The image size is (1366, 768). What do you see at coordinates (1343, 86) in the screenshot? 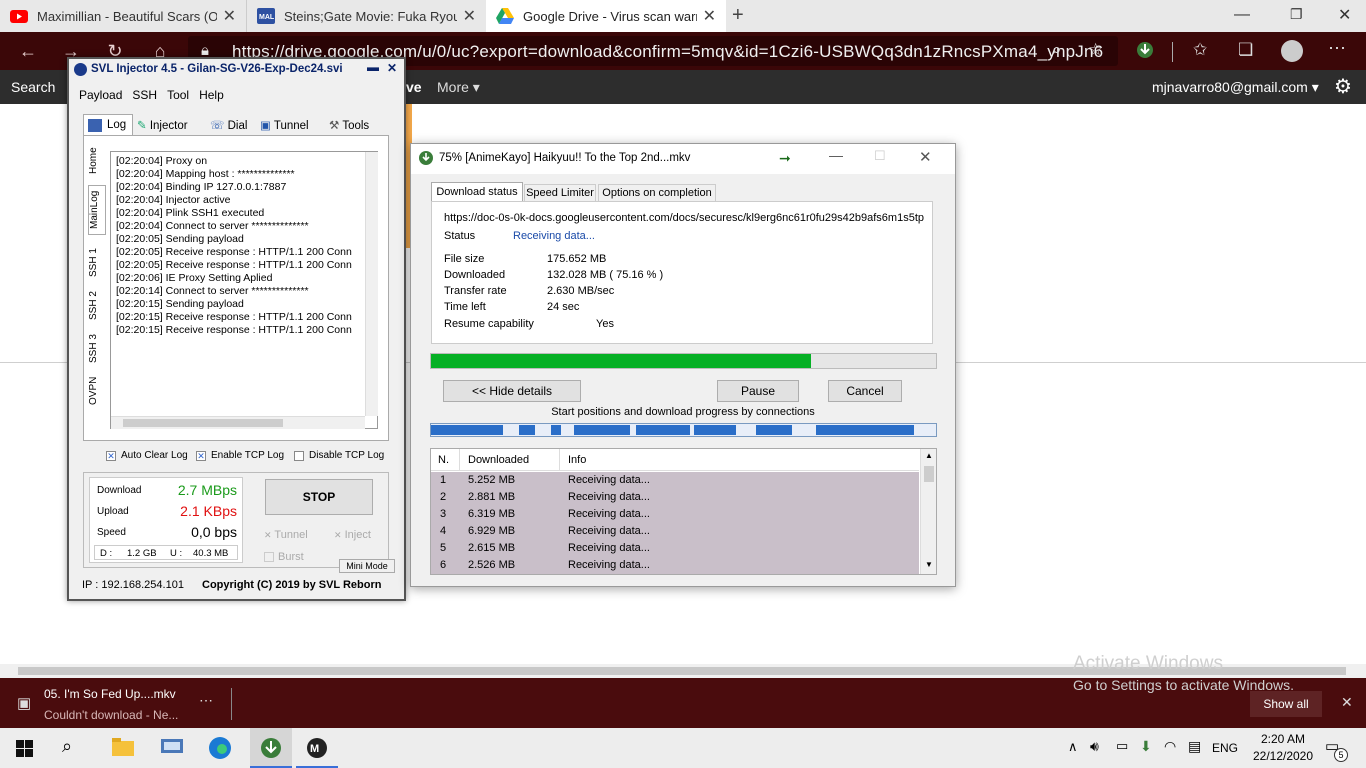
I see `settings-gear-icon: ⚙` at bounding box center [1343, 86].